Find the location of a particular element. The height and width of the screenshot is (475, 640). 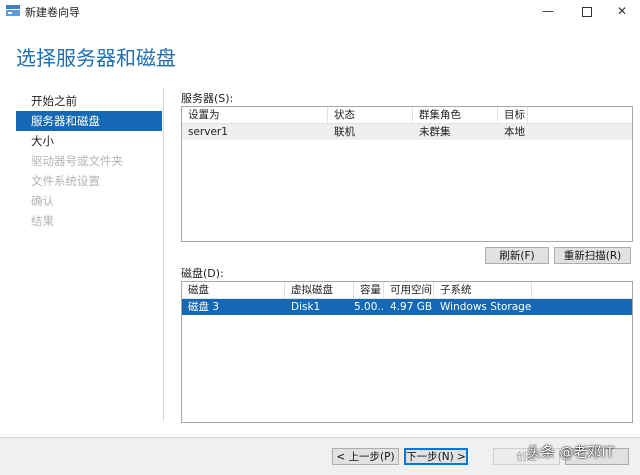

column-header-subsystem: 子系统 is located at coordinates (483, 290).